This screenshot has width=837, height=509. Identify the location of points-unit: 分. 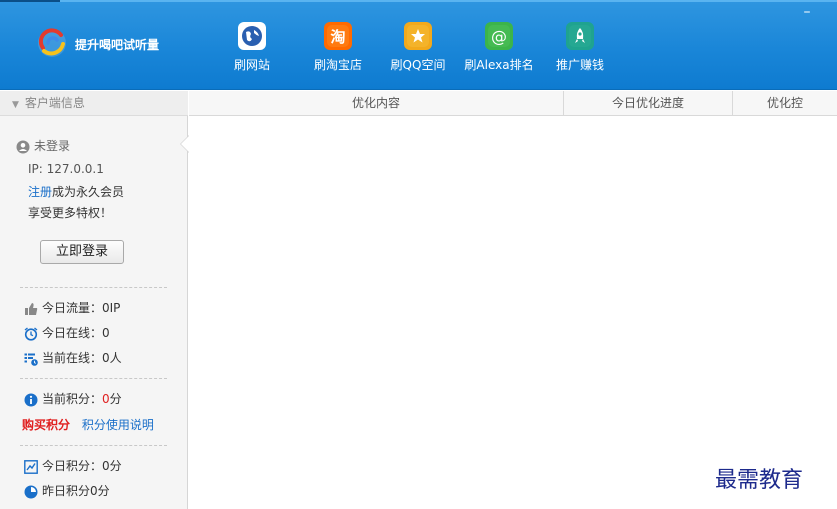
(115, 399).